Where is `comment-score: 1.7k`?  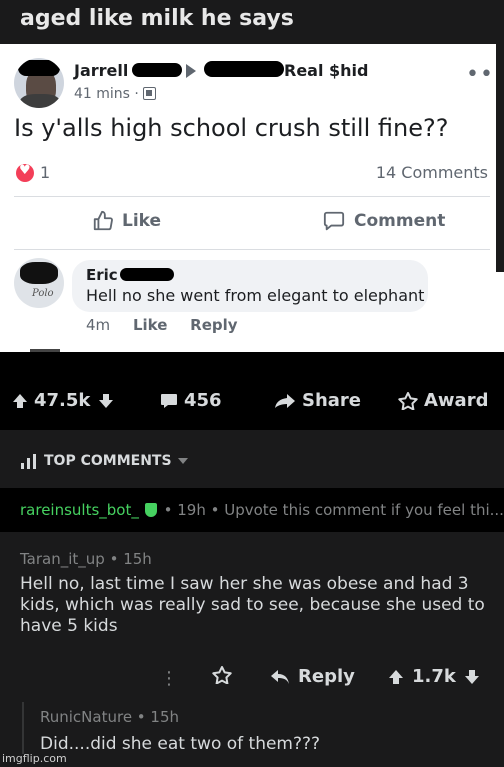 comment-score: 1.7k is located at coordinates (434, 676).